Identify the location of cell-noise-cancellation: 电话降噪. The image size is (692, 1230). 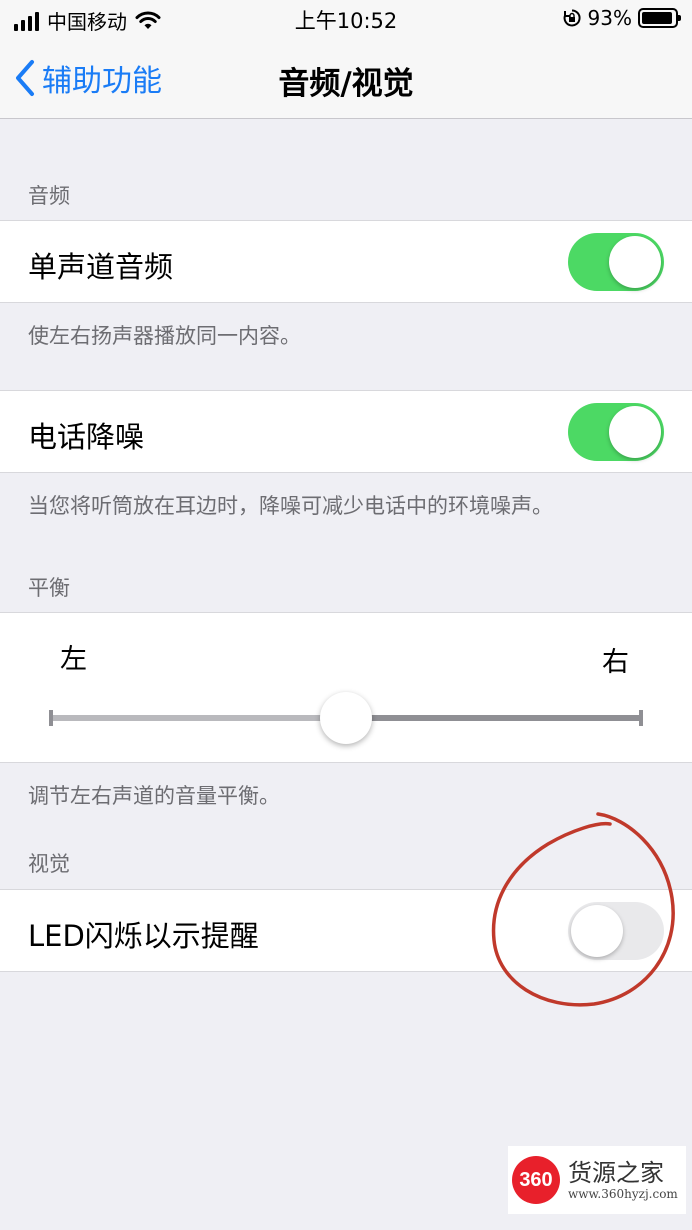
(346, 431).